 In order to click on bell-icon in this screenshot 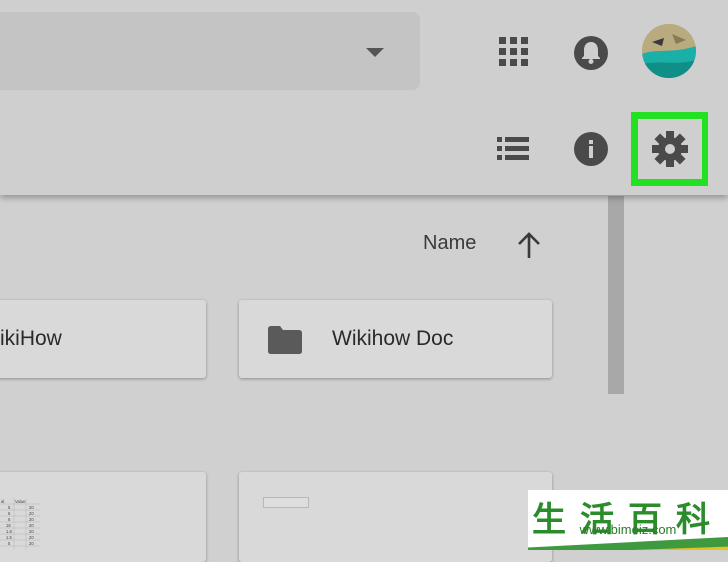, I will do `click(591, 52)`.